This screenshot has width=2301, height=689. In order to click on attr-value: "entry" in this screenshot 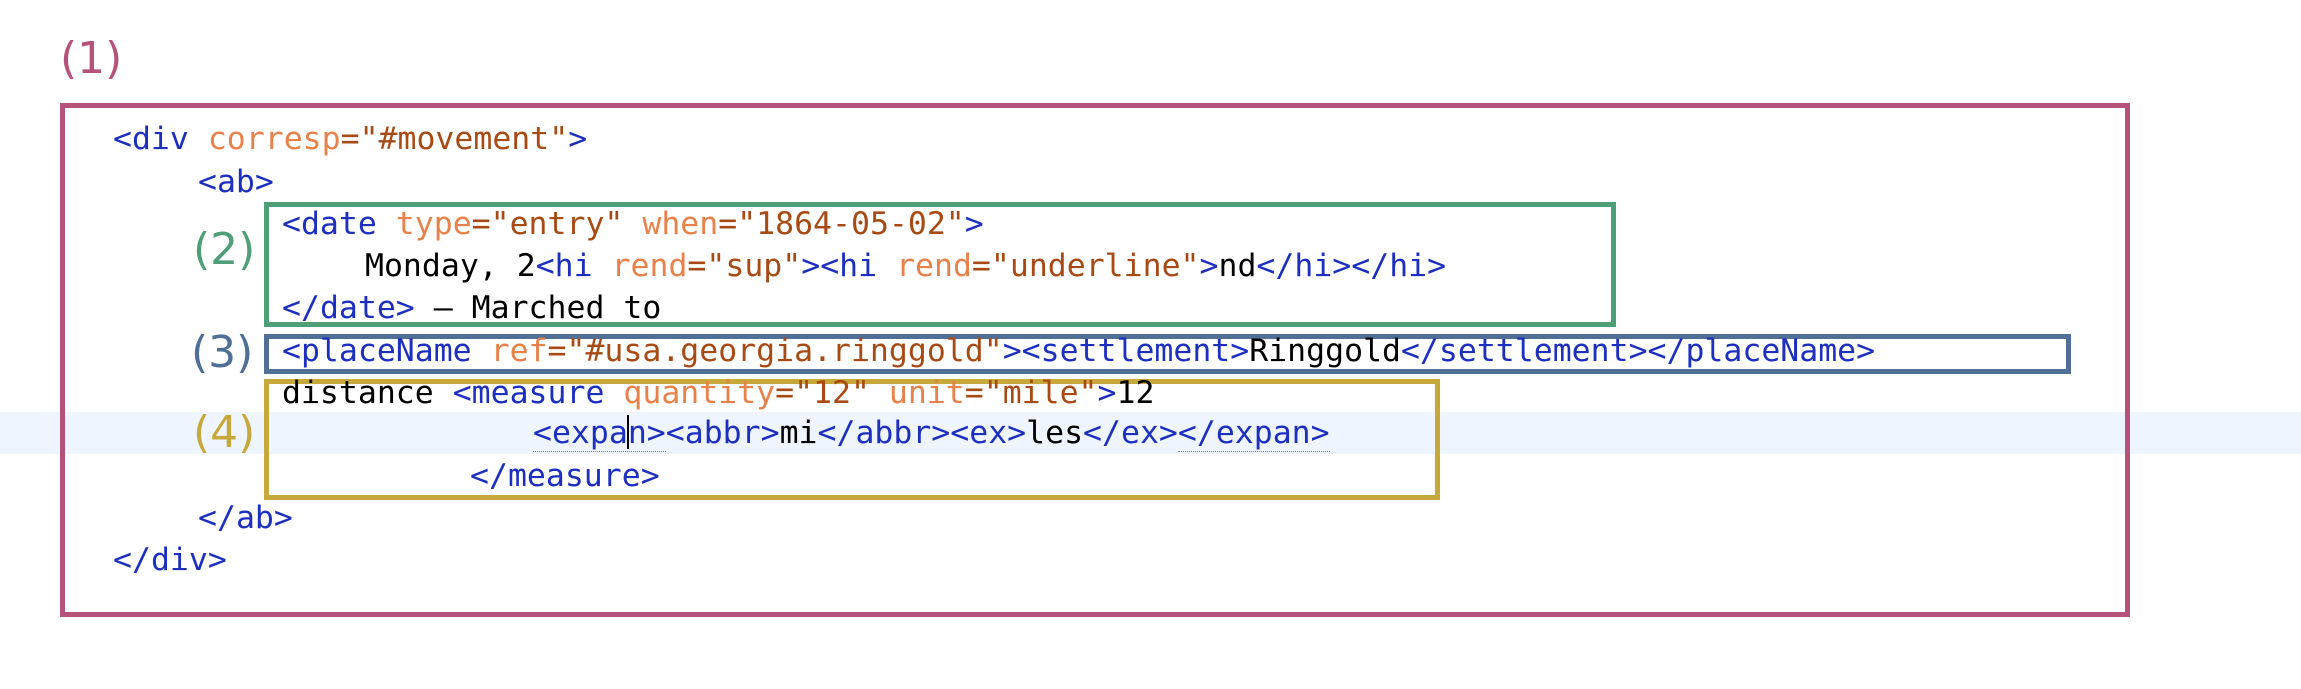, I will do `click(557, 224)`.